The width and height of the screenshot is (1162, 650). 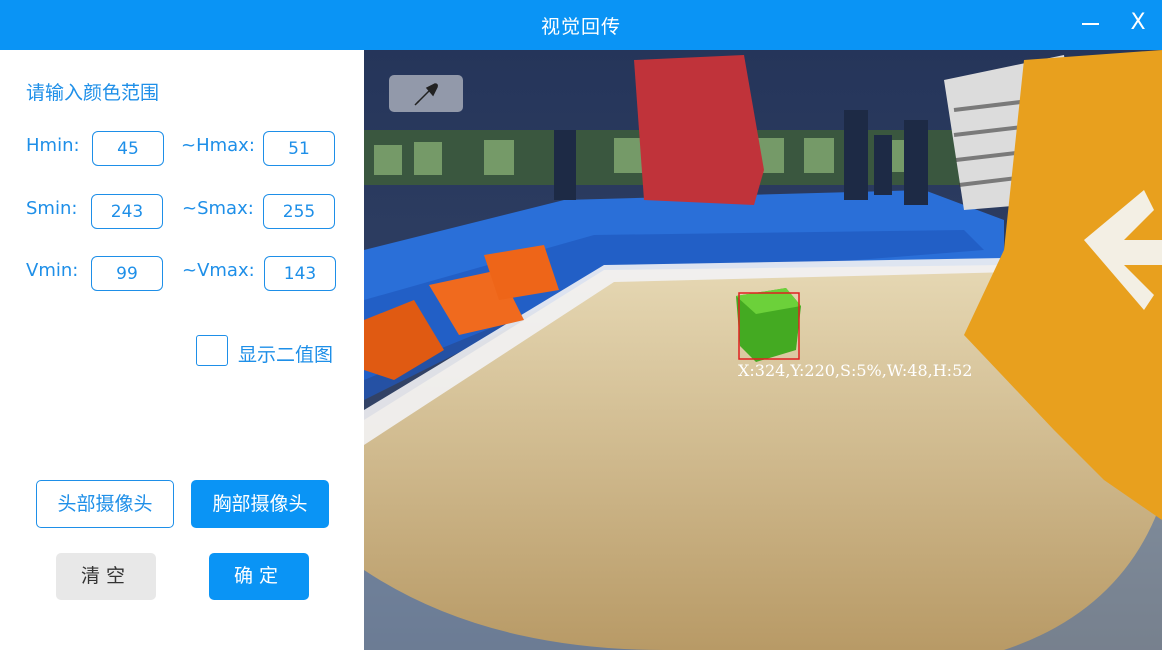 I want to click on minimize-button, so click(x=1090, y=25).